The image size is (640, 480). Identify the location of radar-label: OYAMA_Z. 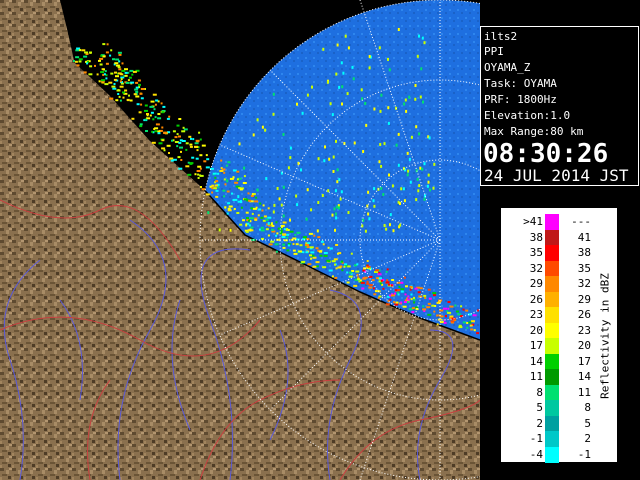
(507, 67).